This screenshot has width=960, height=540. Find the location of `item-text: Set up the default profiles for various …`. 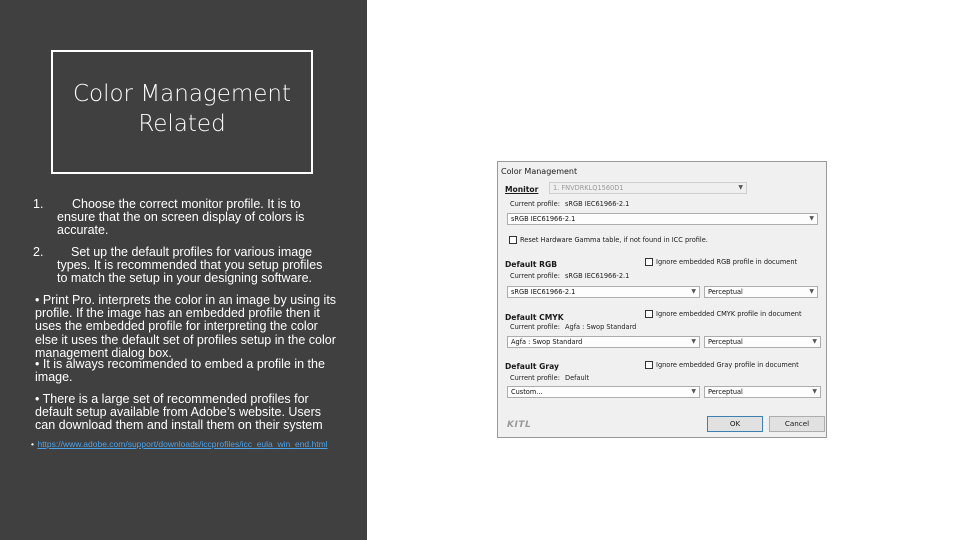

item-text: Set up the default profiles for various … is located at coordinates (190, 265).